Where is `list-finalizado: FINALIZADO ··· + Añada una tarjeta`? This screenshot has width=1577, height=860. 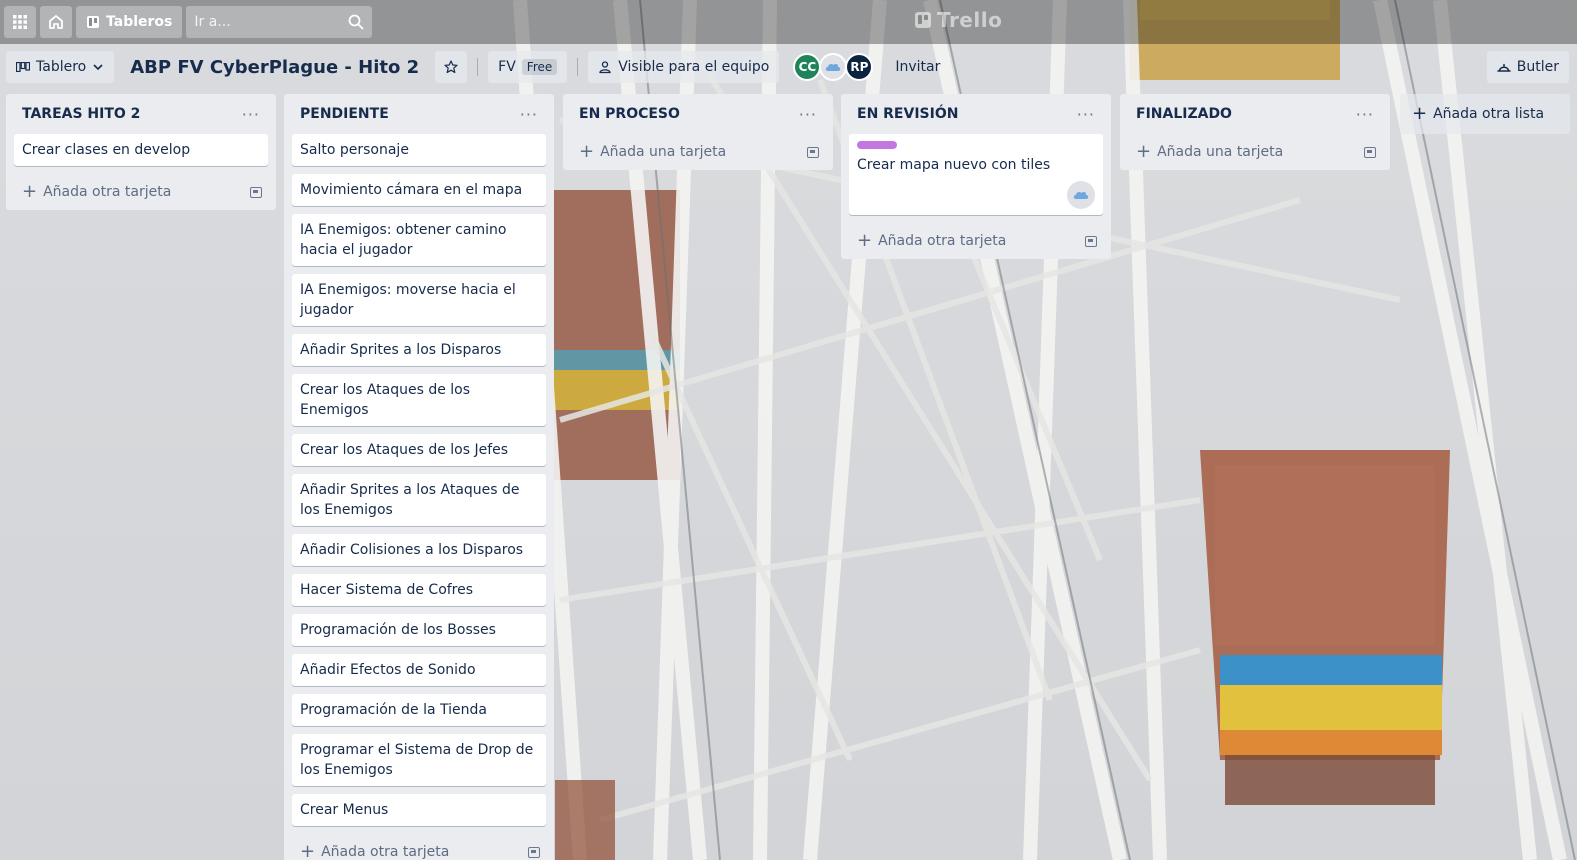
list-finalizado: FINALIZADO ··· + Añada una tarjeta is located at coordinates (1255, 132).